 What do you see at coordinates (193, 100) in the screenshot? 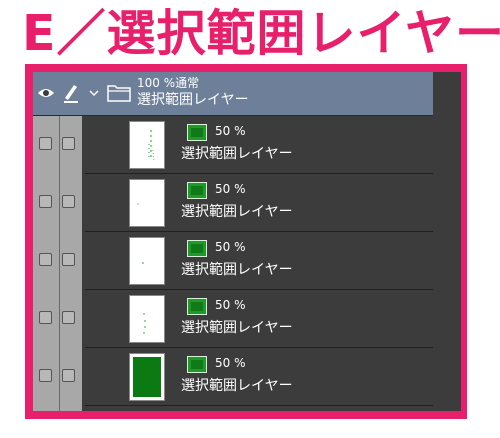
I see `folder-name: 選択範囲レイヤー` at bounding box center [193, 100].